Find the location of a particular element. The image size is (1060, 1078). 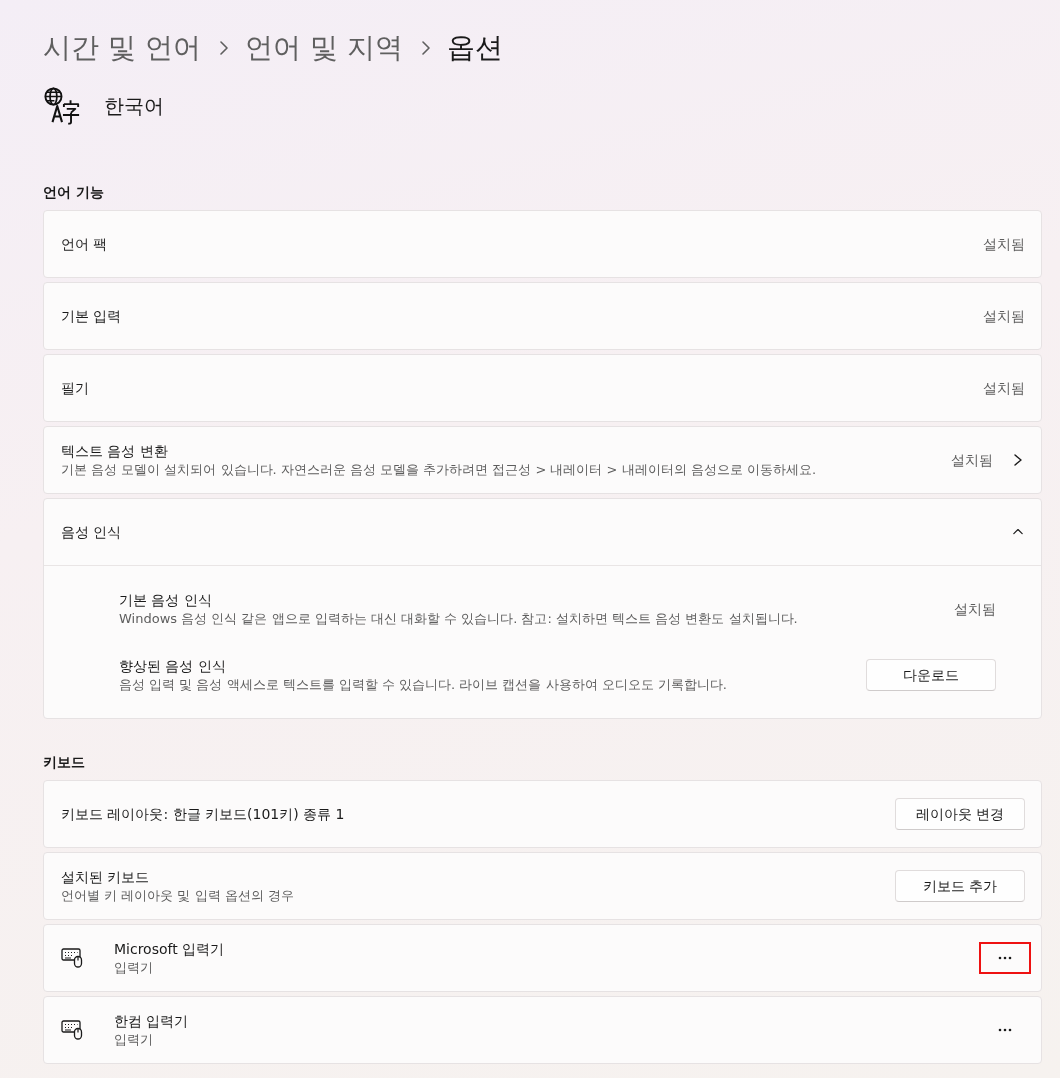

setting-description: 기본 음성 모델이 설치되어 있습니다. 자연스러운 음성 모델을 추가하려면 접근성 > 내레이터 > 내레이터의 음성으로 이동하세요. is located at coordinates (439, 470).